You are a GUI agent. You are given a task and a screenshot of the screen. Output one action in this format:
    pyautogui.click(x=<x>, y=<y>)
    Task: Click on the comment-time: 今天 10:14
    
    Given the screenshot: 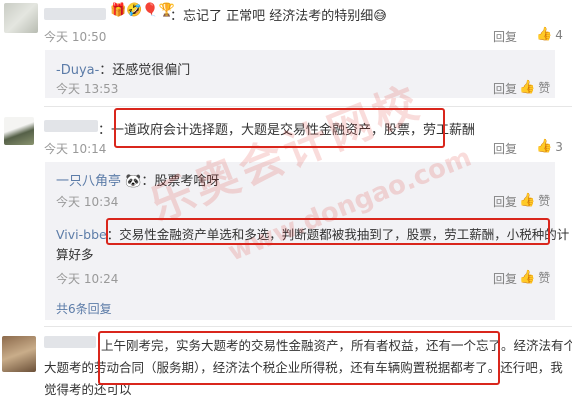 What is the action you would take?
    pyautogui.click(x=75, y=149)
    